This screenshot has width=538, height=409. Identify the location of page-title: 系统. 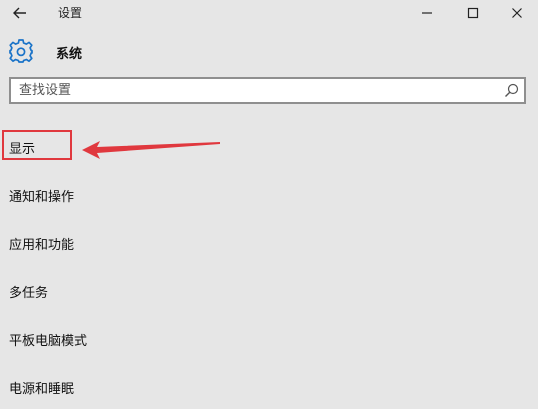
(69, 54).